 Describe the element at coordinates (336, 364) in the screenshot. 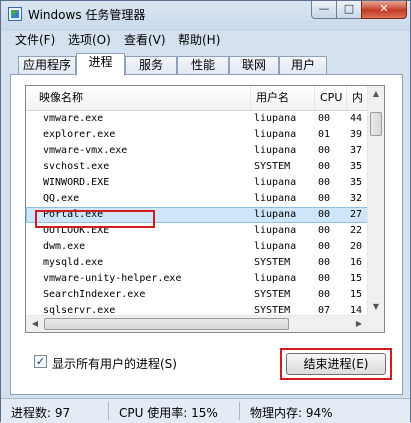

I see `end-process-button: 结束进程(E)` at that location.